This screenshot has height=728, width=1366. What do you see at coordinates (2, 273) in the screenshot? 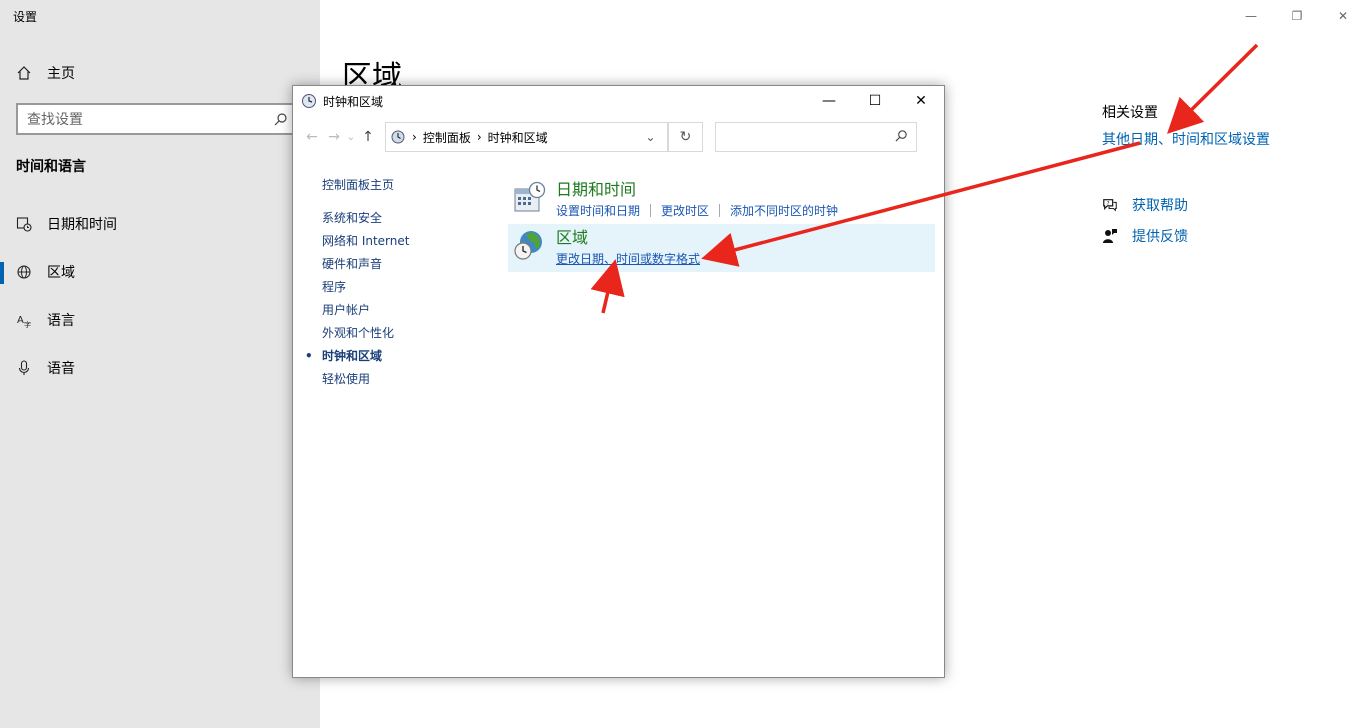
I see `nav-active-indicator` at bounding box center [2, 273].